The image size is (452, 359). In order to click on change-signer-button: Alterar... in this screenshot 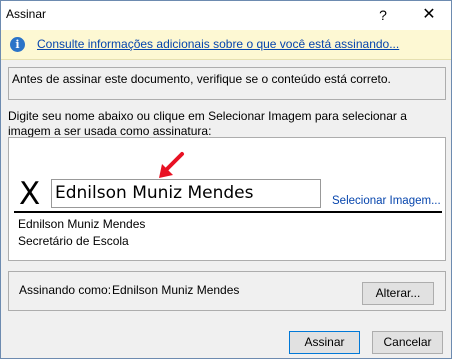, I will do `click(398, 293)`.